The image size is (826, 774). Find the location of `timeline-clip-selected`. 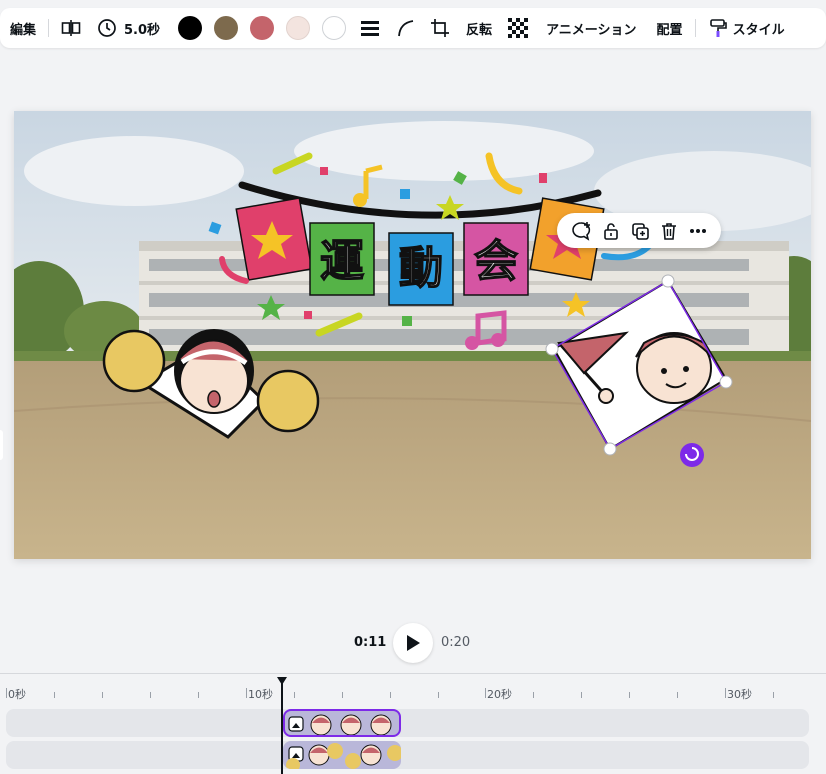

timeline-clip-selected is located at coordinates (342, 723).